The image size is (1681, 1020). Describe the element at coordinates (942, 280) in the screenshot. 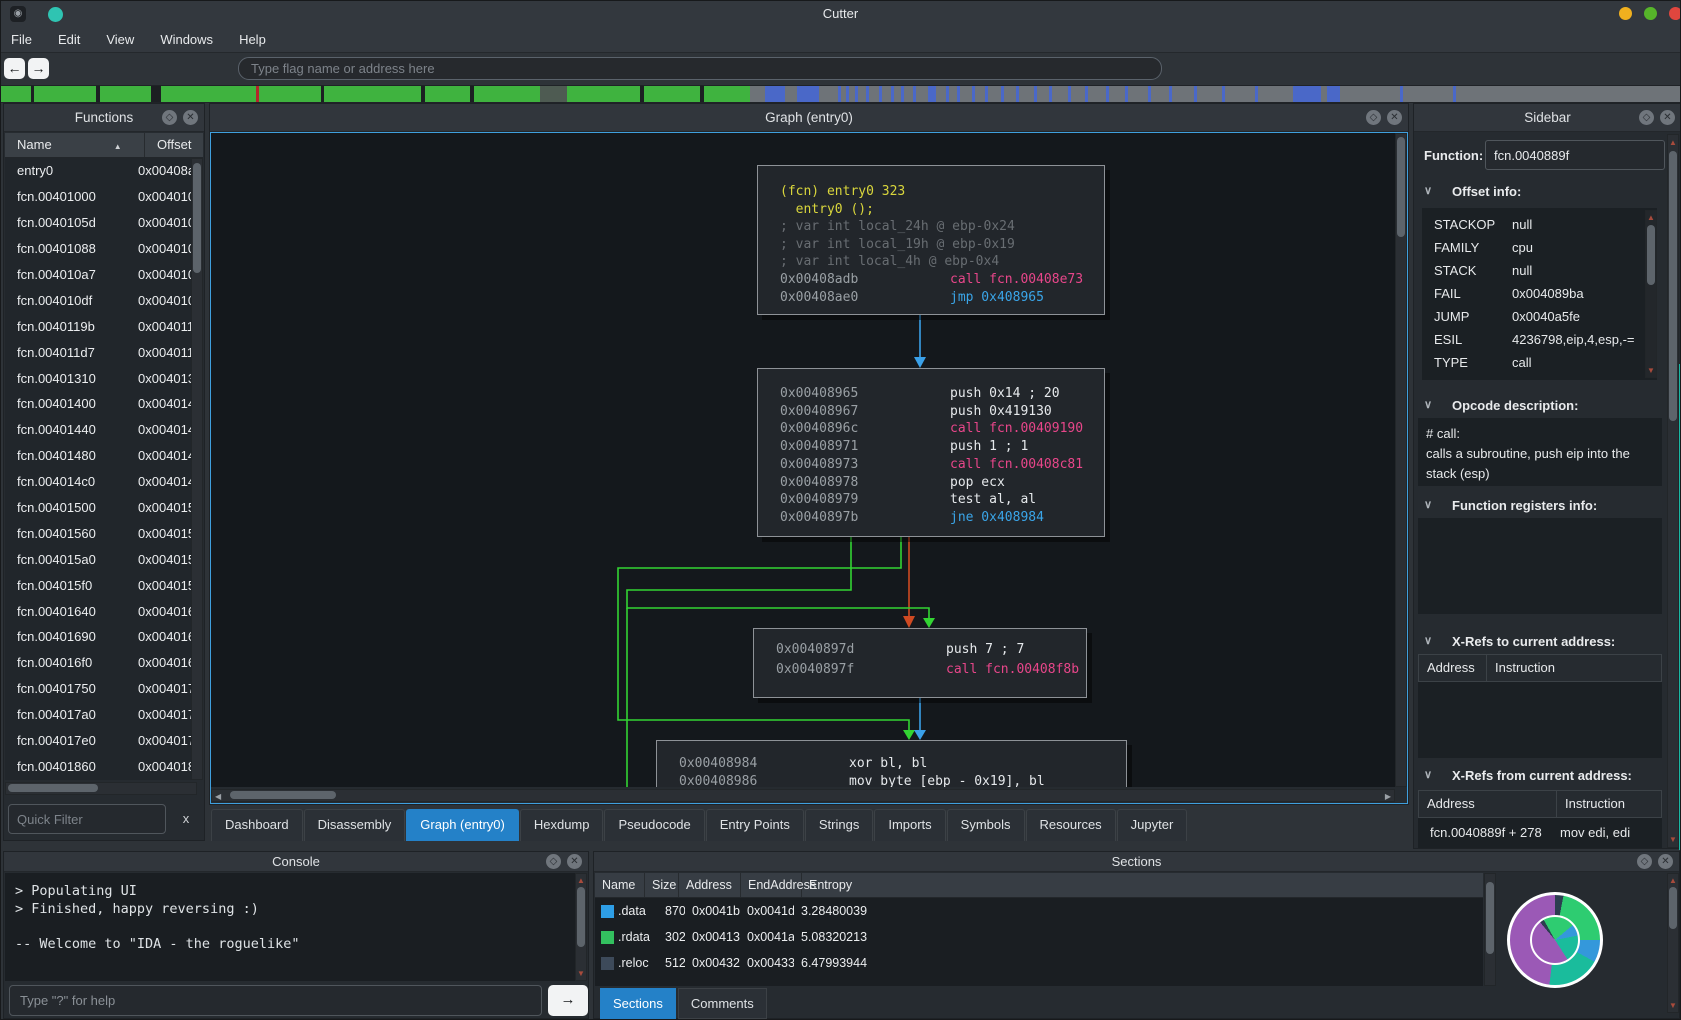

I see `disasm-line: 0x00408adb call fcn.00408e73` at that location.